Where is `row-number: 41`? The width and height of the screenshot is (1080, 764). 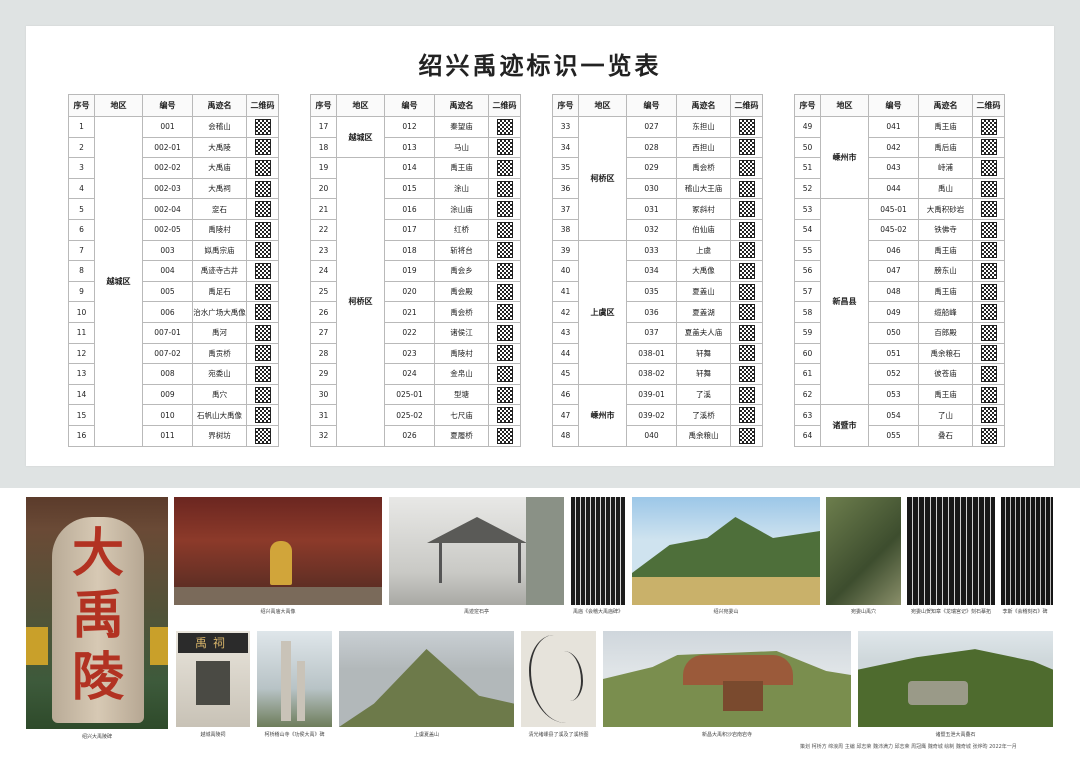 row-number: 41 is located at coordinates (565, 291).